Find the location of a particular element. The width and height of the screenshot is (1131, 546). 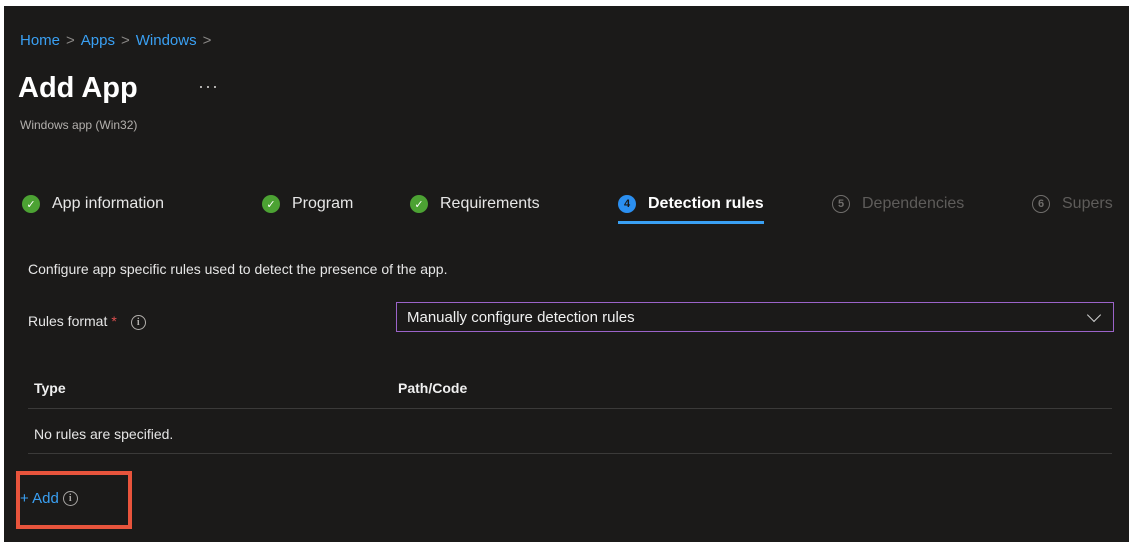

step-app-information: ✓ App information is located at coordinates (93, 204).